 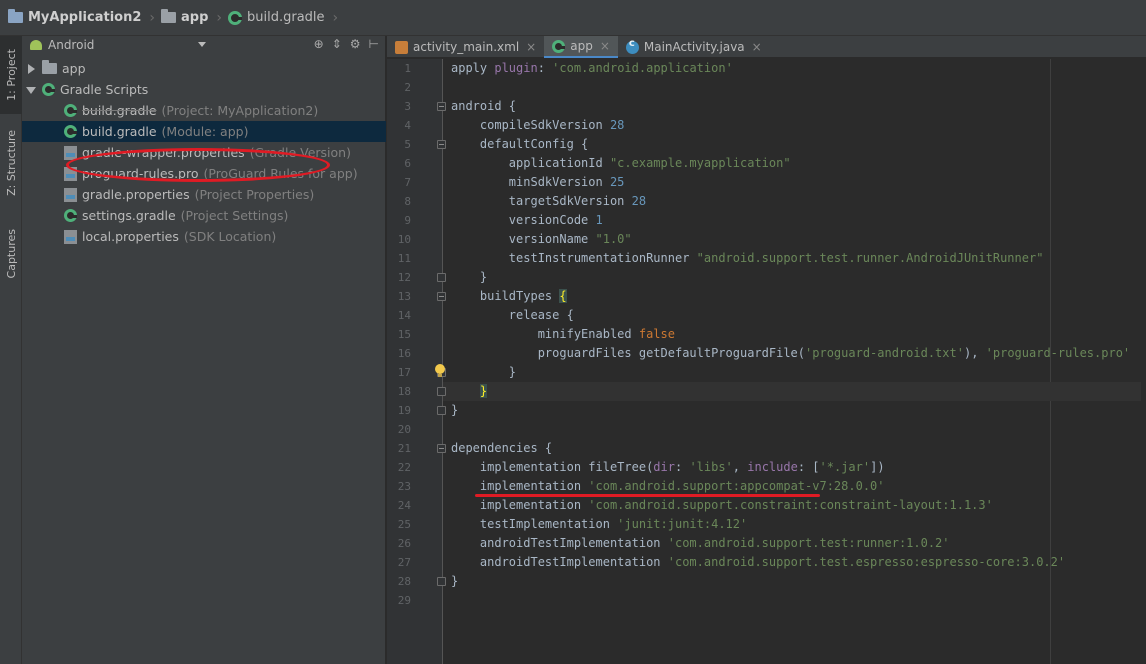 What do you see at coordinates (808, 543) in the screenshot?
I see `code-token: 'com.android.support.test:runner:1.0.2'` at bounding box center [808, 543].